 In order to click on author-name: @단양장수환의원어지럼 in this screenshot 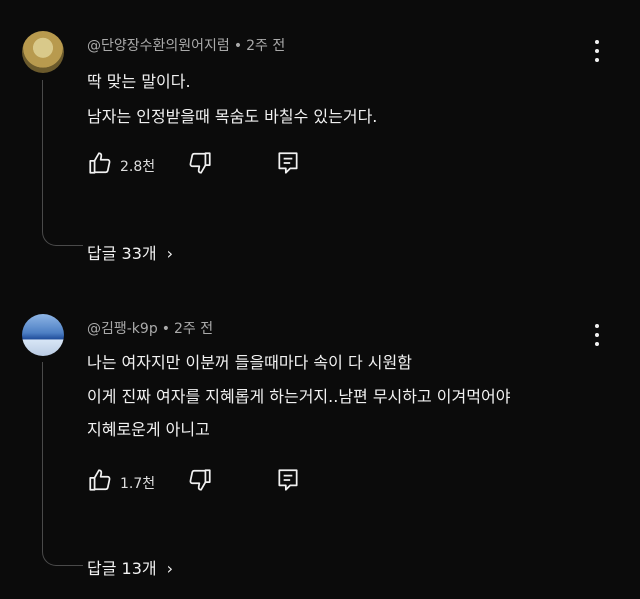, I will do `click(158, 46)`.